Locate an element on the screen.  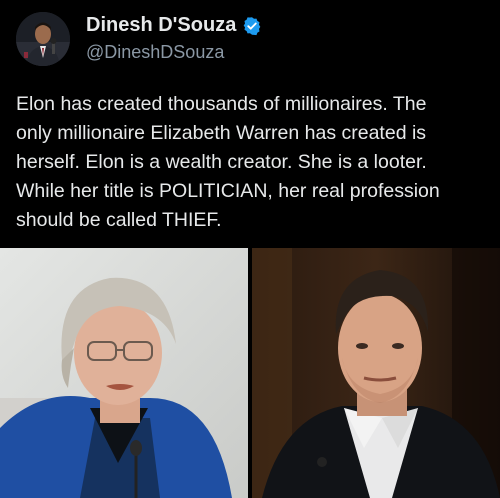
profile-photo-icon is located at coordinates (43, 39).